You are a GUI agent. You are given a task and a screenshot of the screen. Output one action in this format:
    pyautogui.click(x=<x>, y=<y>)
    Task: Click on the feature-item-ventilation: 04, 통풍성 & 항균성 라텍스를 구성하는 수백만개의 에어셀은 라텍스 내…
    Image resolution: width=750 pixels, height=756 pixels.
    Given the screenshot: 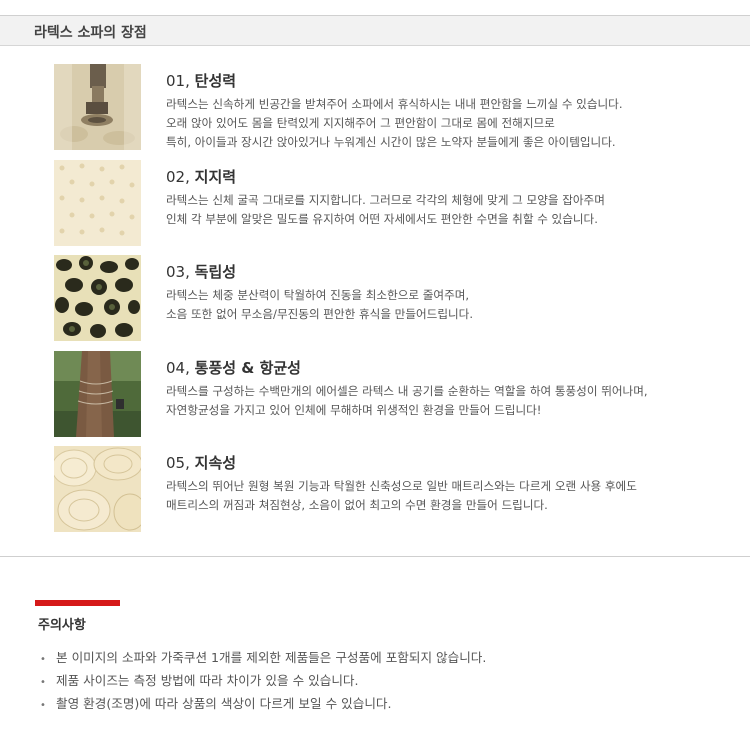 What is the action you would take?
    pyautogui.click(x=394, y=394)
    